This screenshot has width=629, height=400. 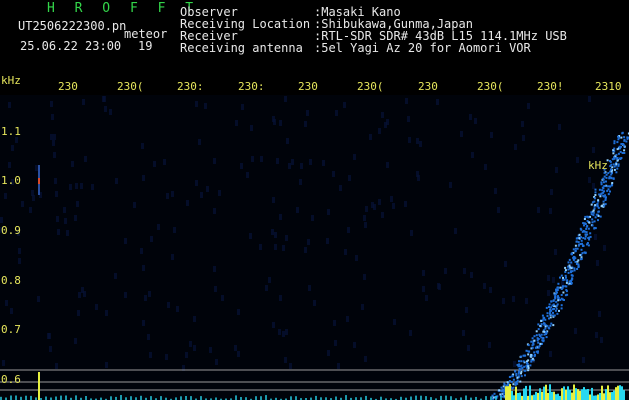 I want to click on carrier-line, so click(x=39, y=386).